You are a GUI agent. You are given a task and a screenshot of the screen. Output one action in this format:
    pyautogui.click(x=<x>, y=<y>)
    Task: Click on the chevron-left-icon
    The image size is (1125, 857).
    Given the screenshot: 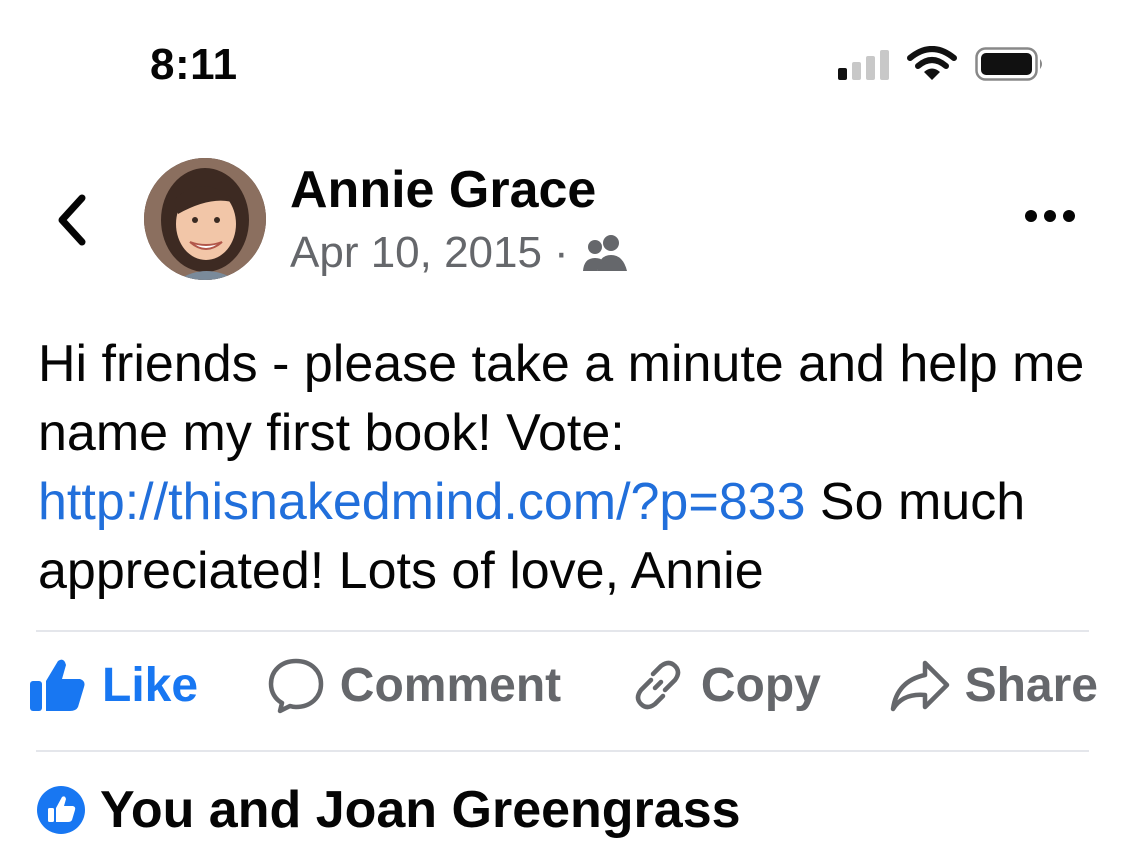 What is the action you would take?
    pyautogui.click(x=72, y=220)
    